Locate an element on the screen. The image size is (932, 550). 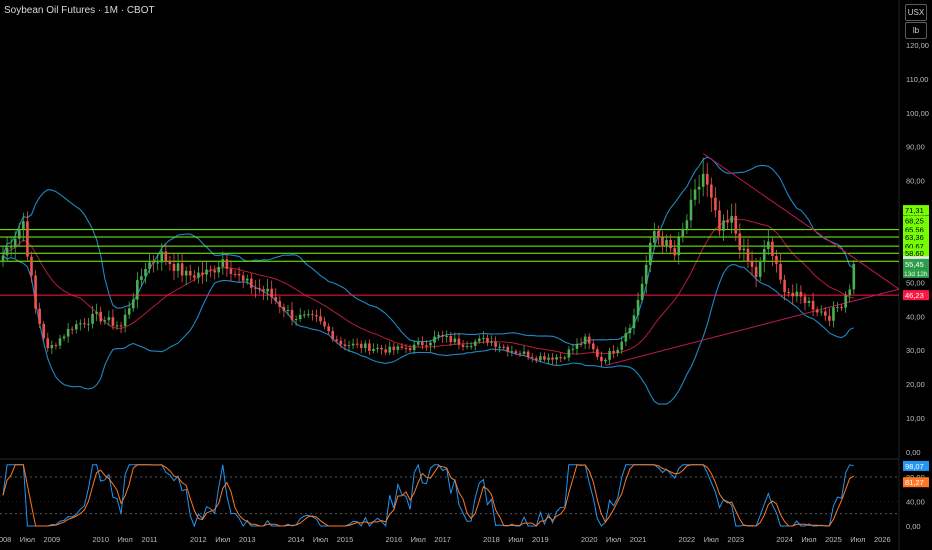
price-axis-tick: 110,00 is located at coordinates (917, 79).